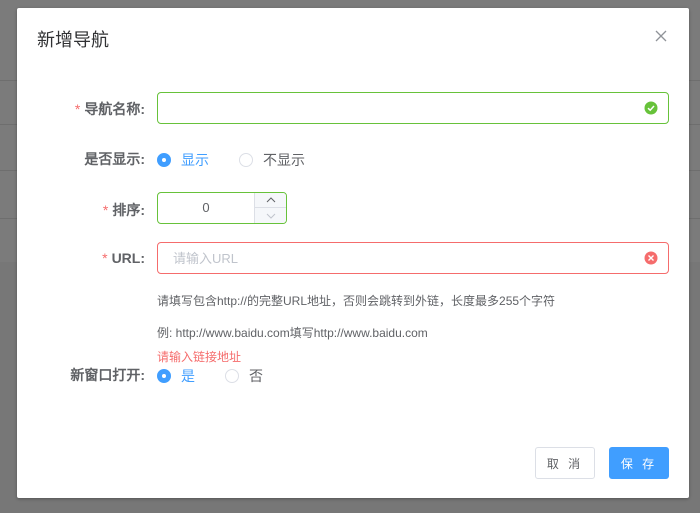  I want to click on order-label-text: 排序:, so click(128, 210).